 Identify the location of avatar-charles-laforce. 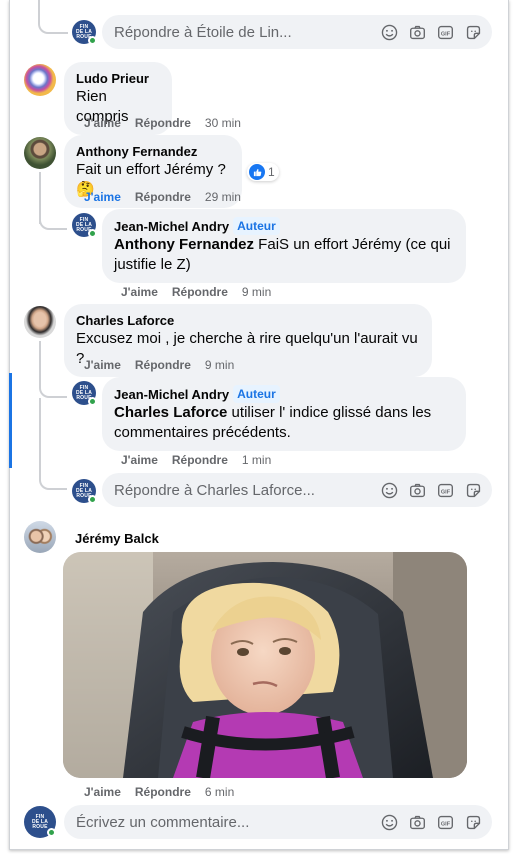
(40, 322).